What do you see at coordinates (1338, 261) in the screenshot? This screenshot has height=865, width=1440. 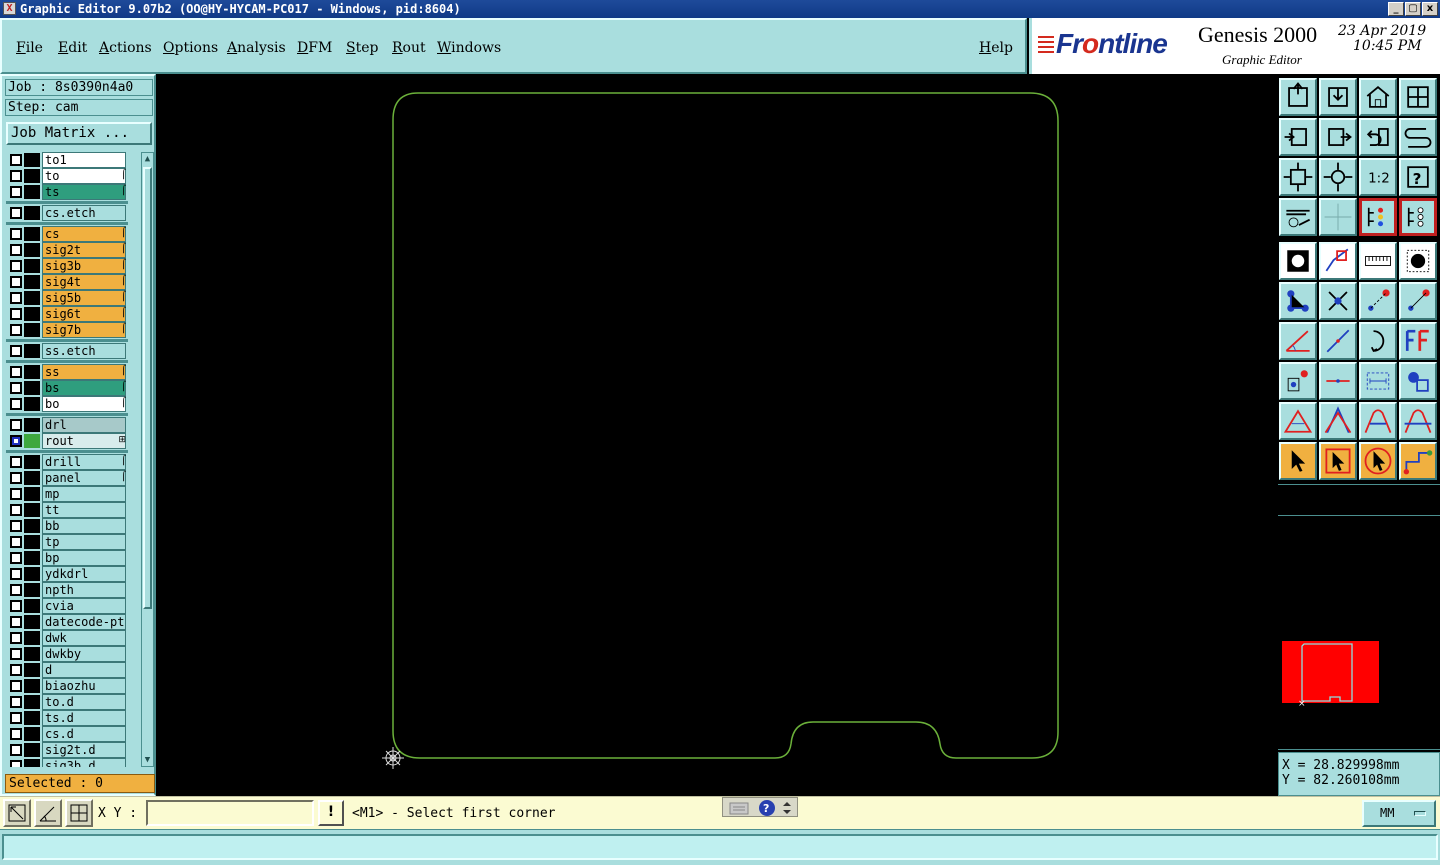 I see `add-shape-icon` at bounding box center [1338, 261].